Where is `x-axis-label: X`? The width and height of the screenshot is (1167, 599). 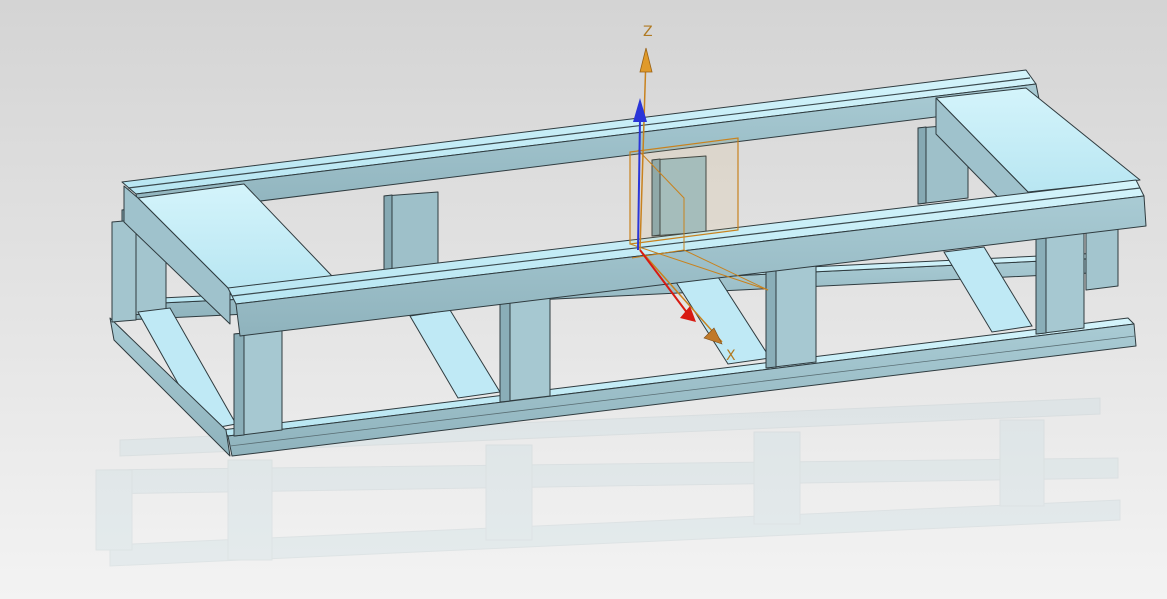
x-axis-label: X is located at coordinates (731, 356).